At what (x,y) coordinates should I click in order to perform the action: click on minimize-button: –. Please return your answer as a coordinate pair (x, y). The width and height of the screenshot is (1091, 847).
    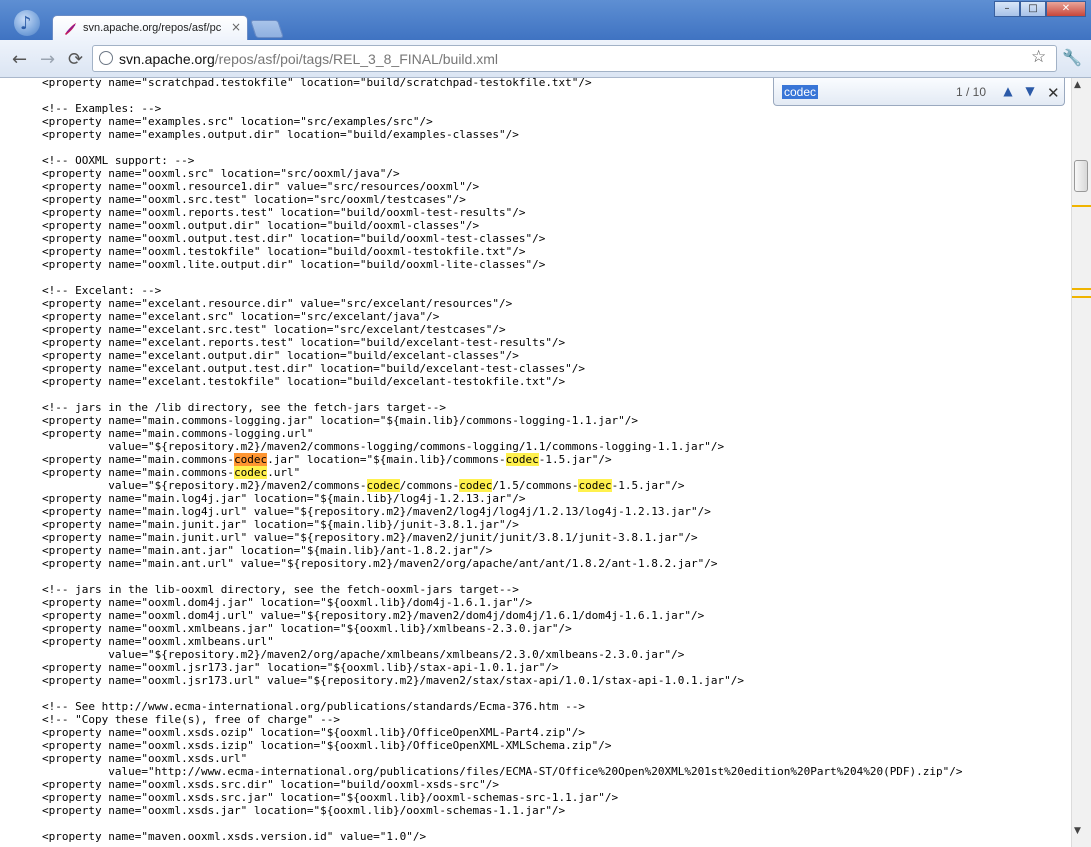
    Looking at the image, I should click on (1007, 9).